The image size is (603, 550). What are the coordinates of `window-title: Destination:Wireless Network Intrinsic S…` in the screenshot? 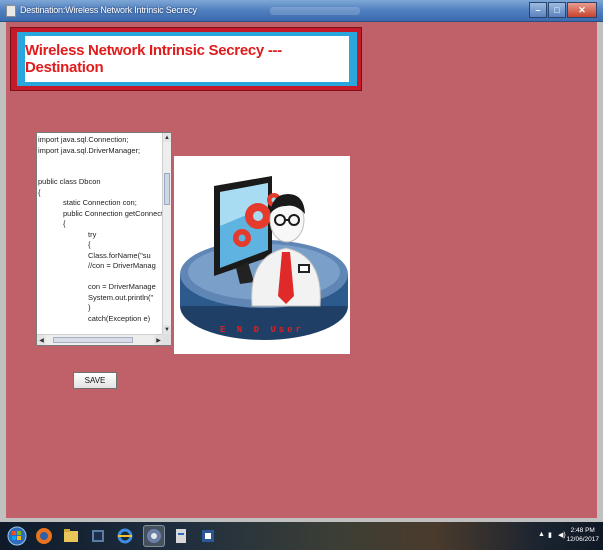 It's located at (108, 10).